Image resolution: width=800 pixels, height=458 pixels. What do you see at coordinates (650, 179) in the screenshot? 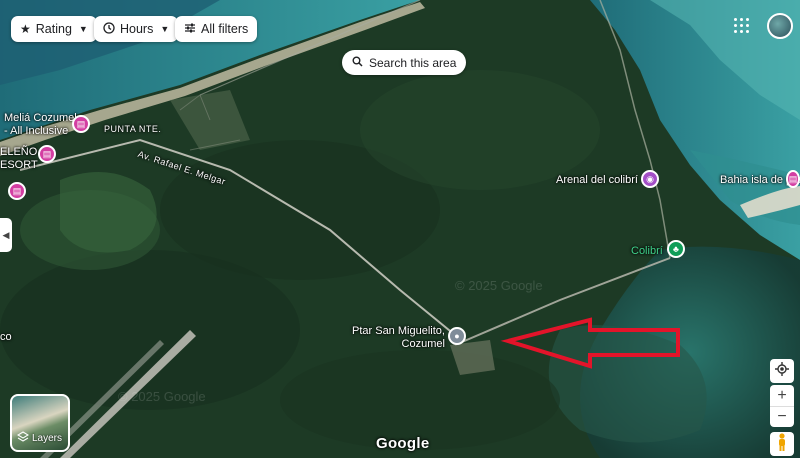
I see `activity-pin: ◉` at bounding box center [650, 179].